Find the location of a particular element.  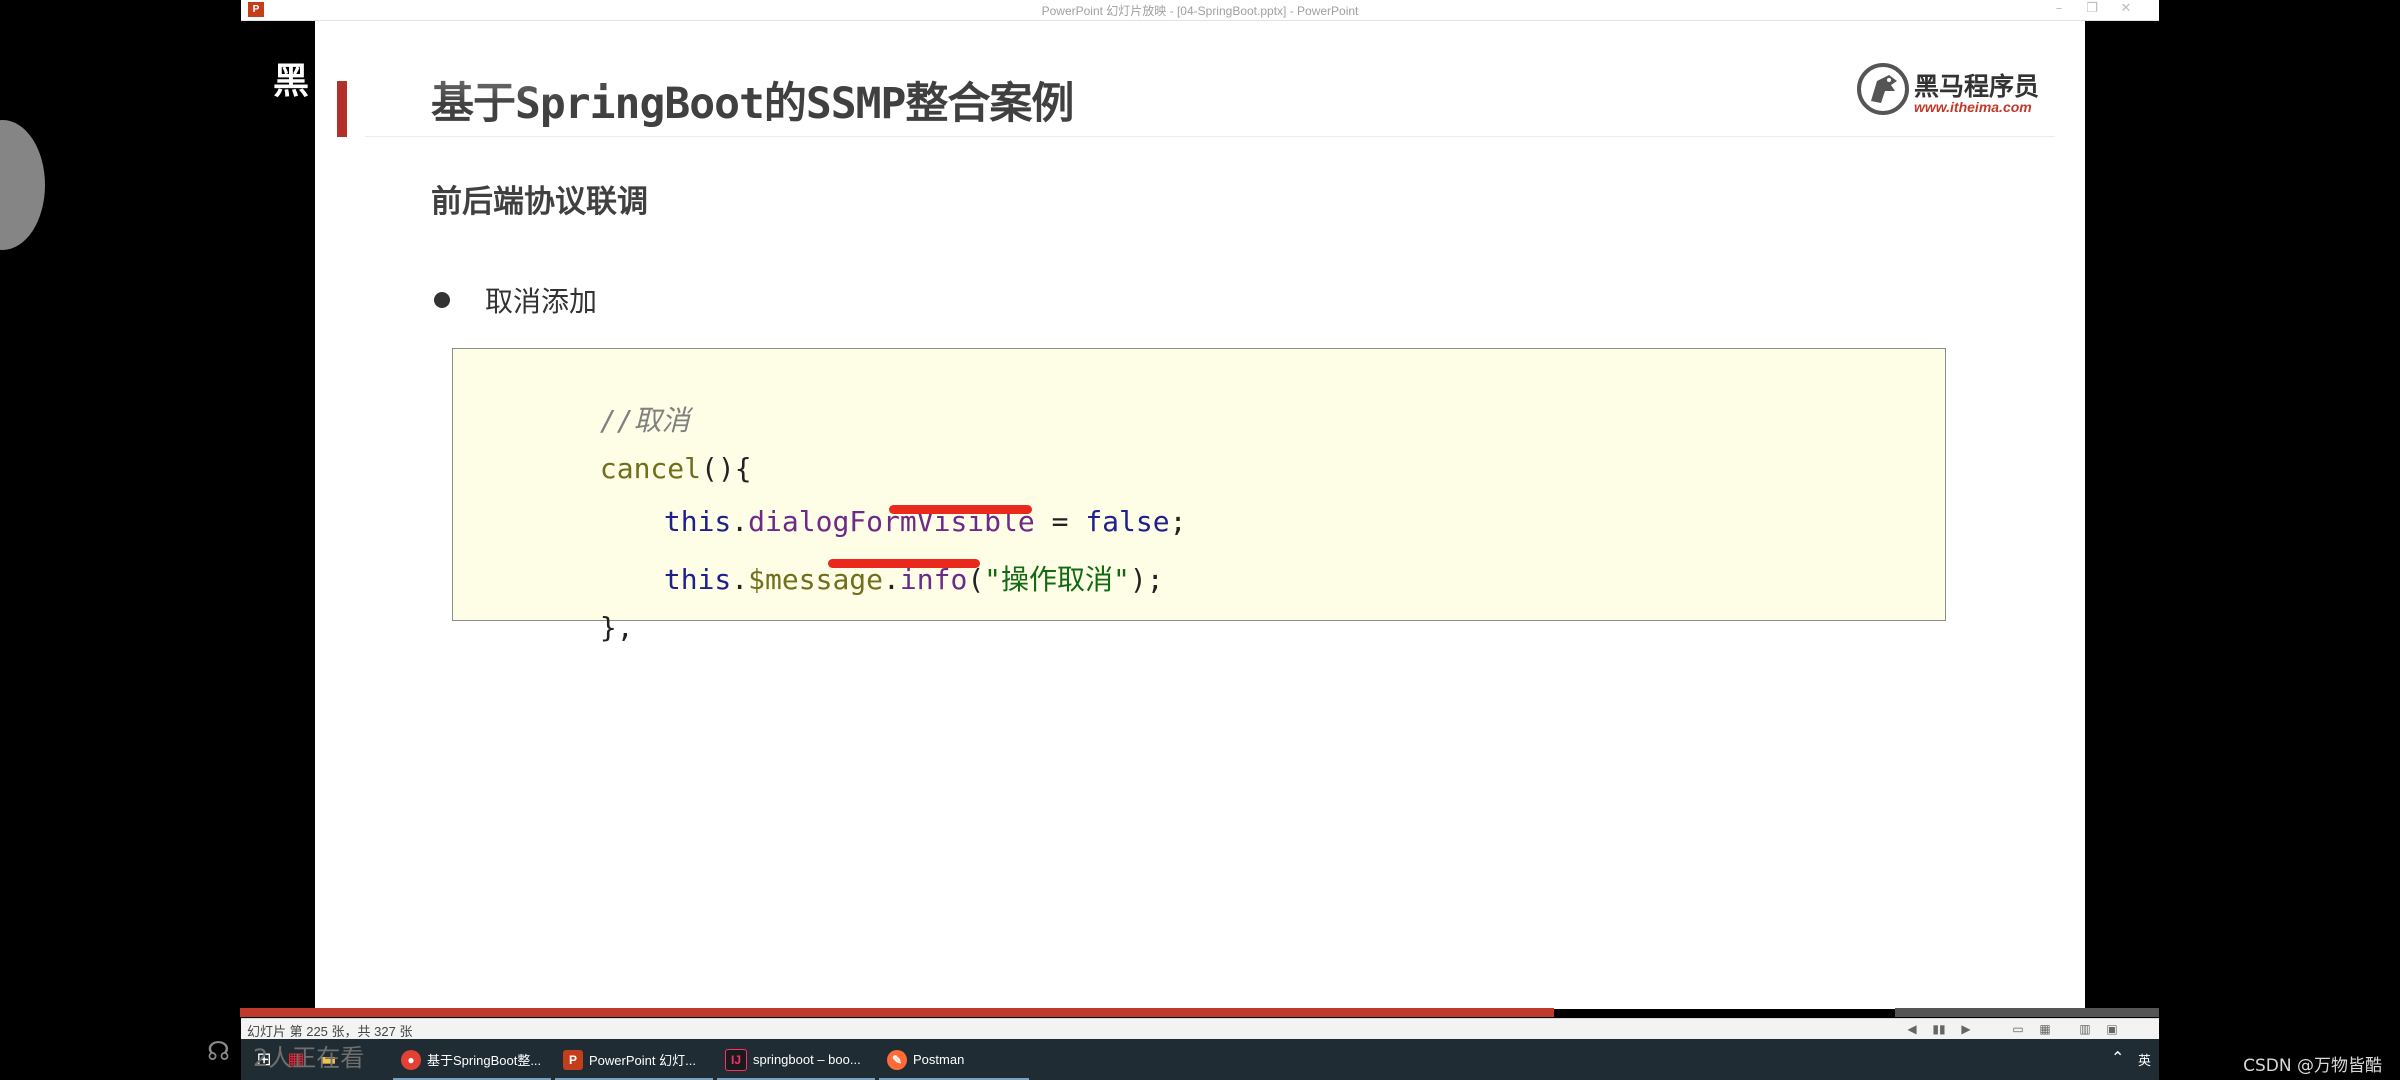

postman-icon: ✎ is located at coordinates (897, 1059).